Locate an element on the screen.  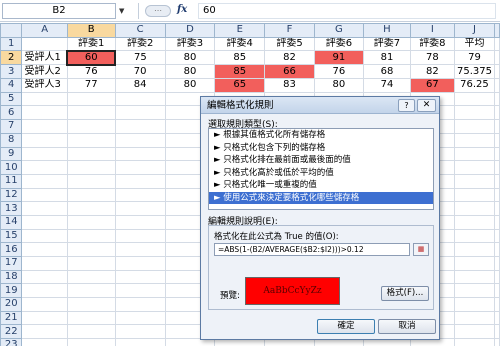
cell: 67 is located at coordinates (432, 85).